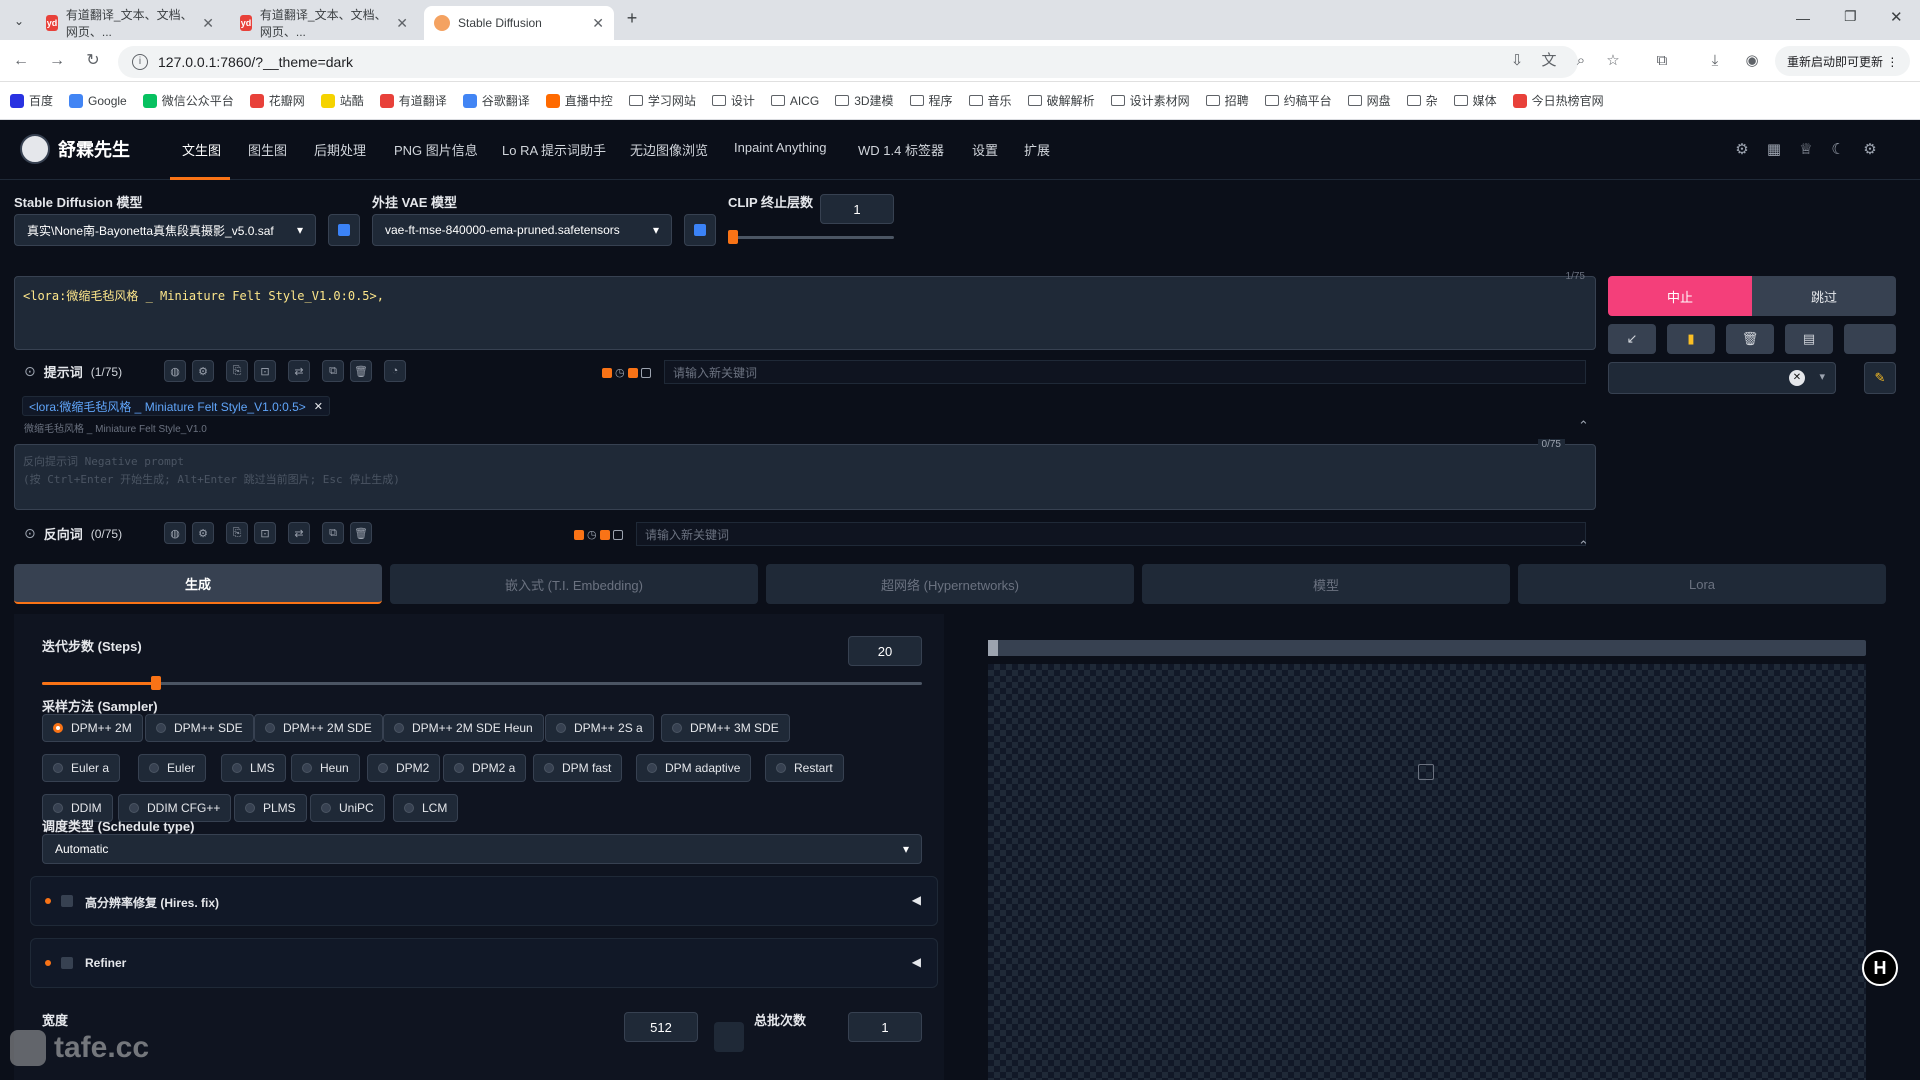  I want to click on refresh-vae-button, so click(700, 230).